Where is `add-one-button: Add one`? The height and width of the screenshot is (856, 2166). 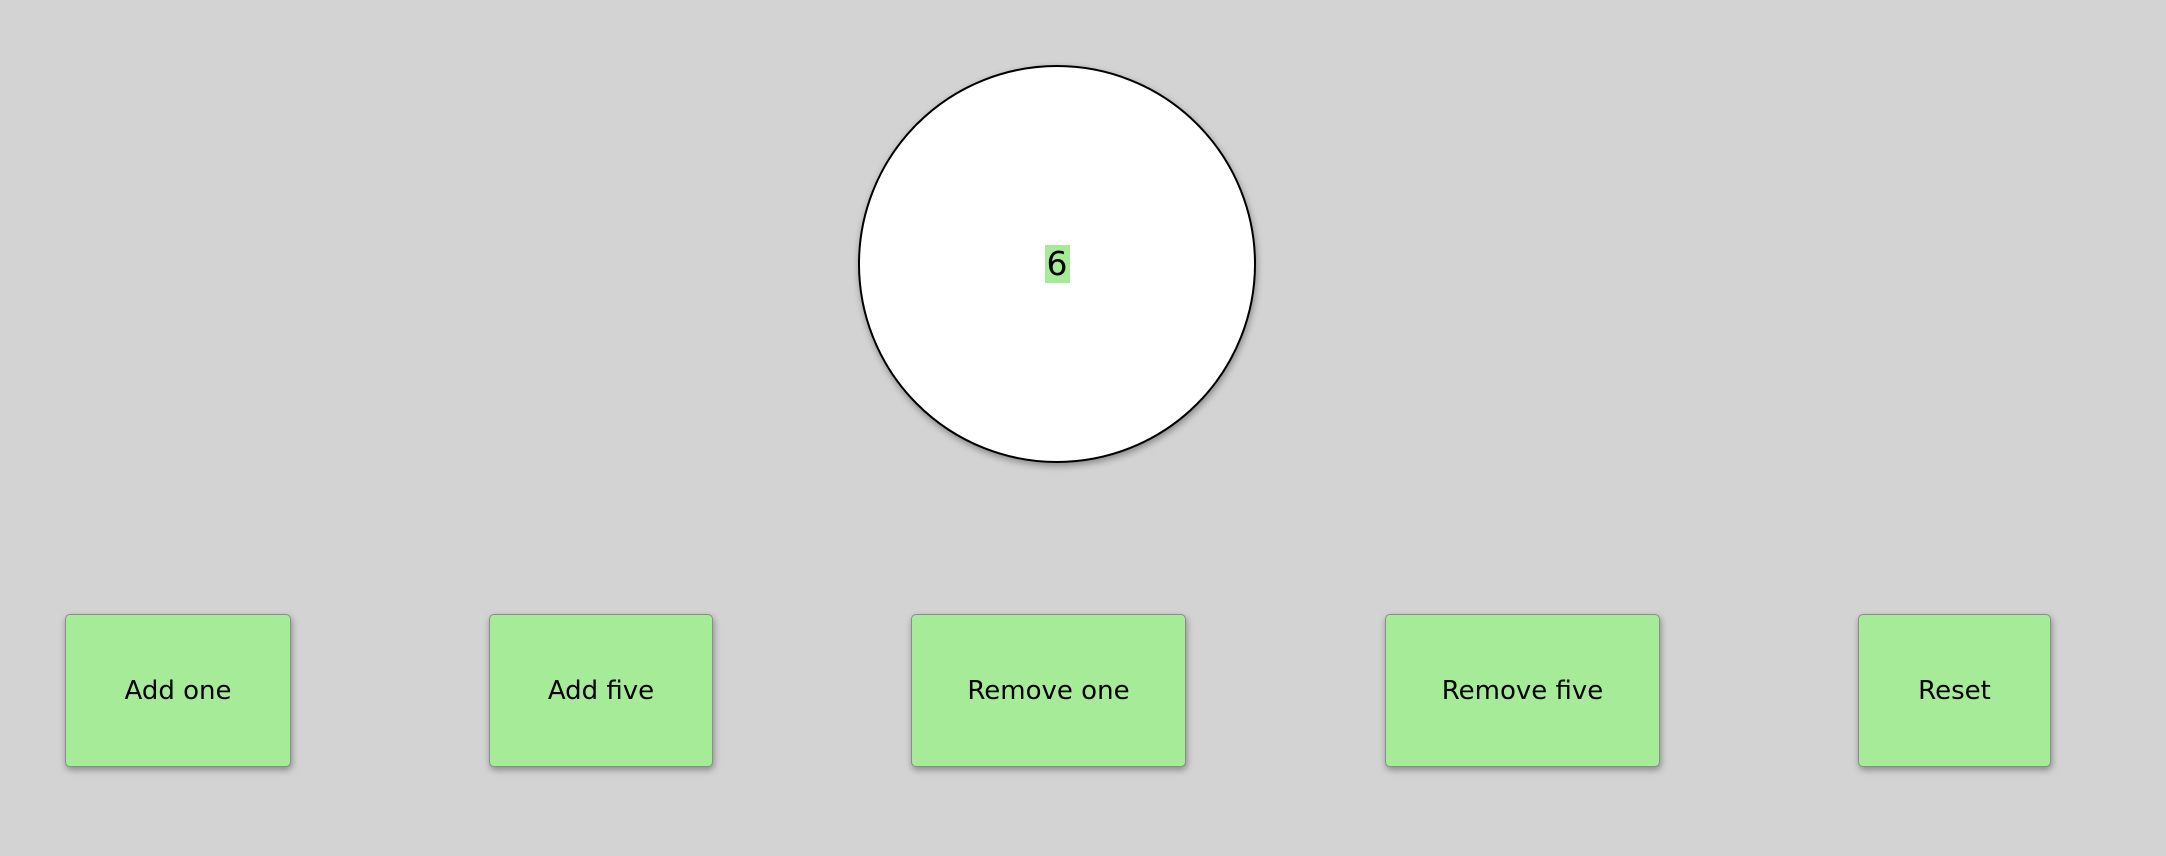 add-one-button: Add one is located at coordinates (178, 690).